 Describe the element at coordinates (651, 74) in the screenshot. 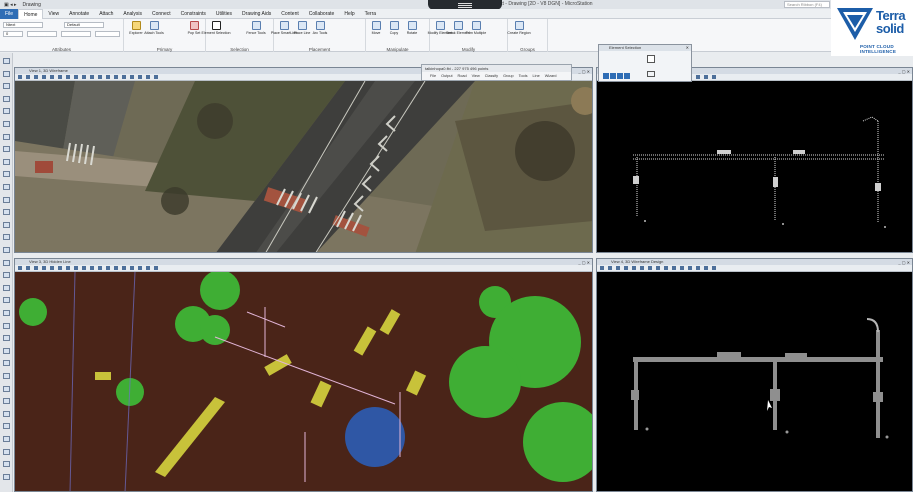

I see `select-options-icon` at that location.